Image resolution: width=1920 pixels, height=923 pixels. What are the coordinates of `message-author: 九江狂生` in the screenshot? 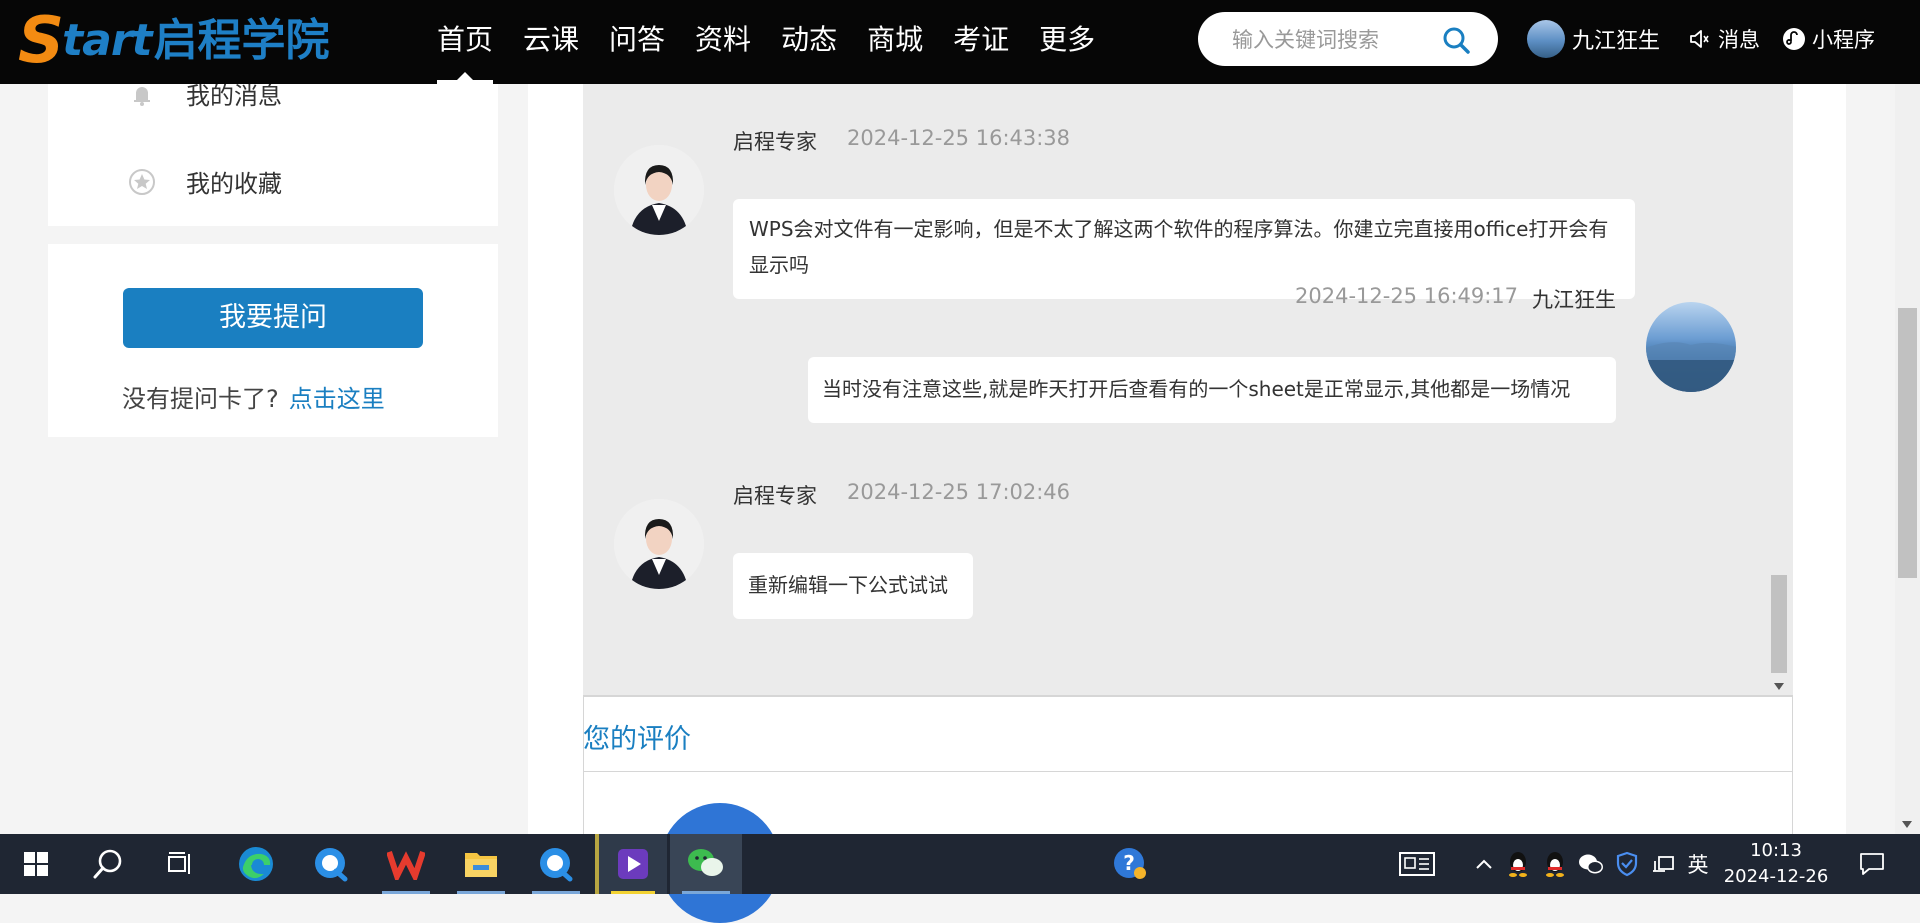 It's located at (1574, 300).